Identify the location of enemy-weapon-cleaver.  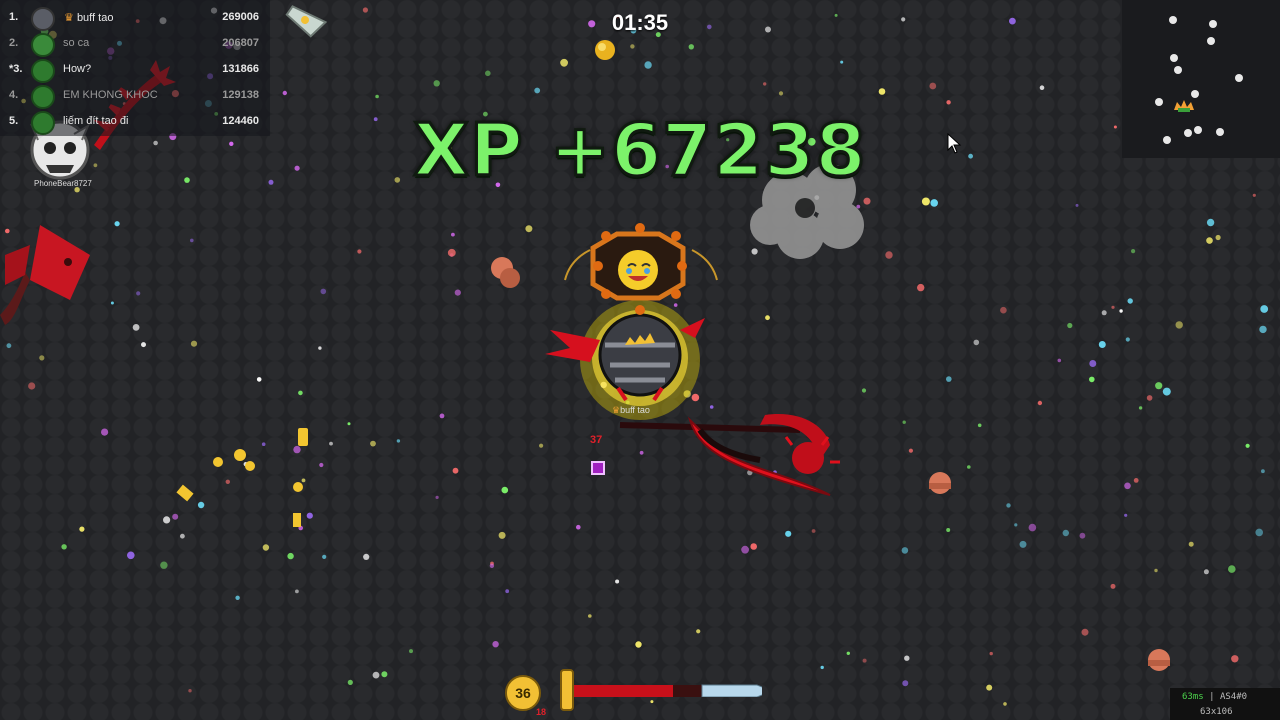
(45, 275).